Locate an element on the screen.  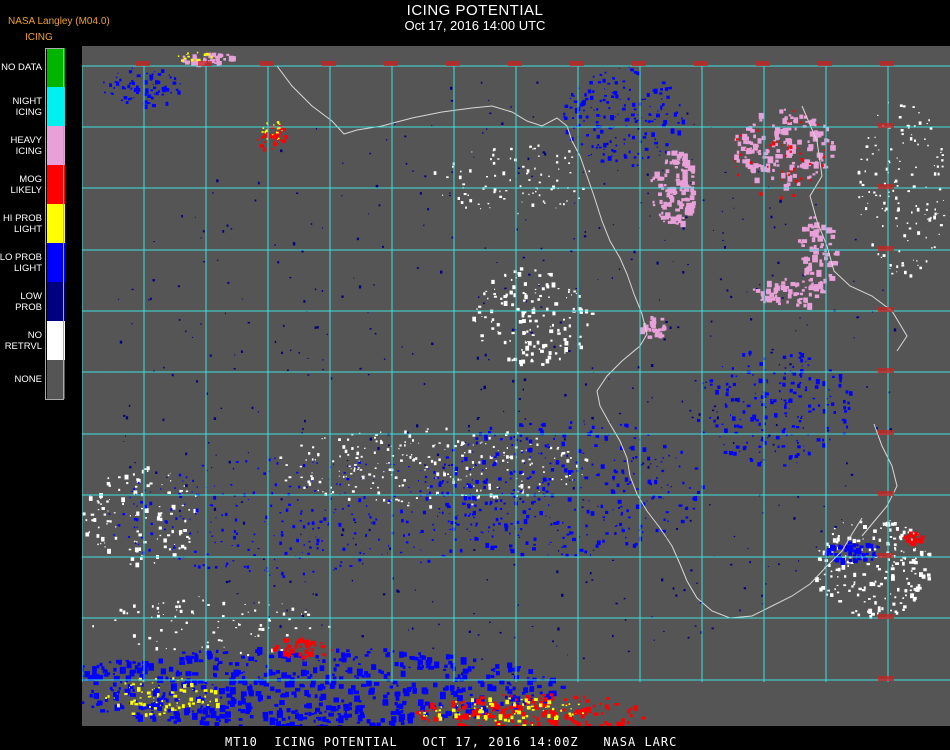
coastline-south is located at coordinates (879, 480).